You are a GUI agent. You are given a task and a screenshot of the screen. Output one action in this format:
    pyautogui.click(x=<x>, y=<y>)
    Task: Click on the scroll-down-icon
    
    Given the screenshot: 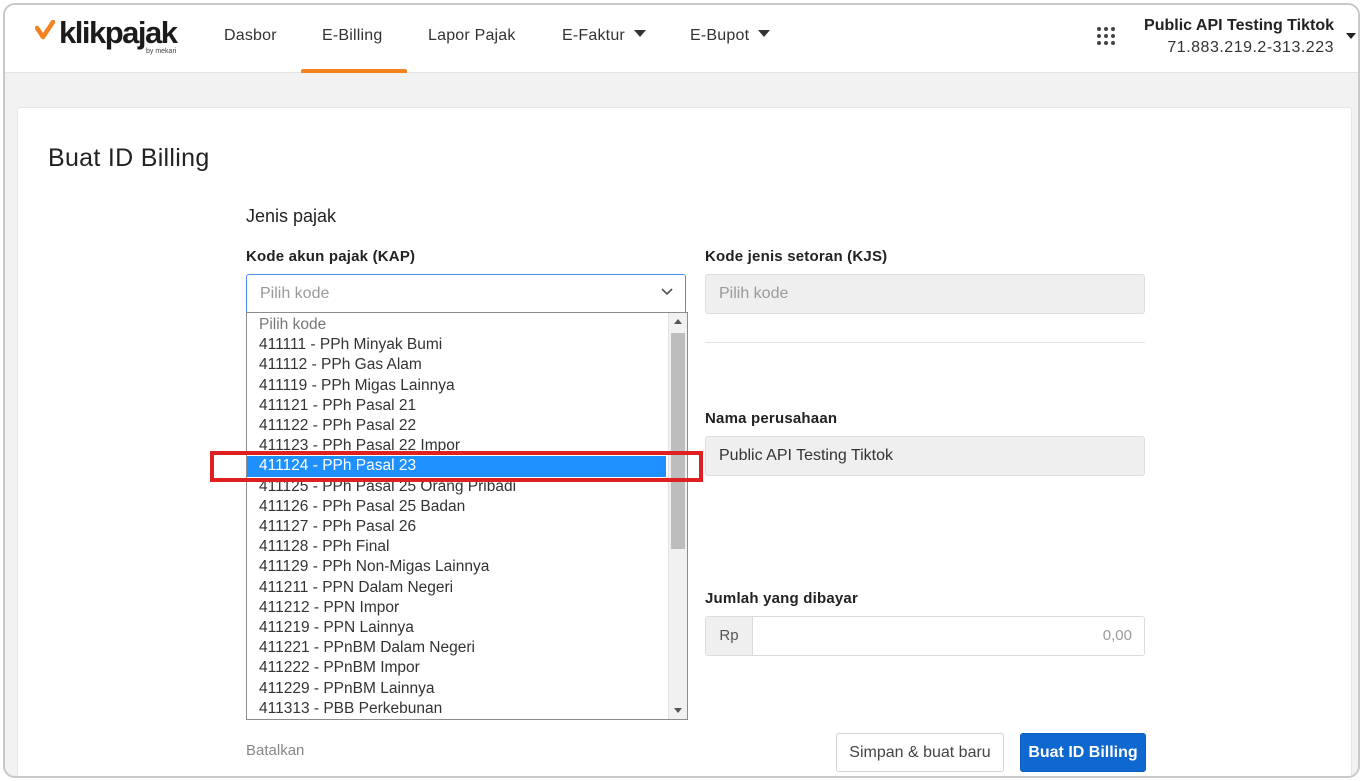 What is the action you would take?
    pyautogui.click(x=678, y=710)
    